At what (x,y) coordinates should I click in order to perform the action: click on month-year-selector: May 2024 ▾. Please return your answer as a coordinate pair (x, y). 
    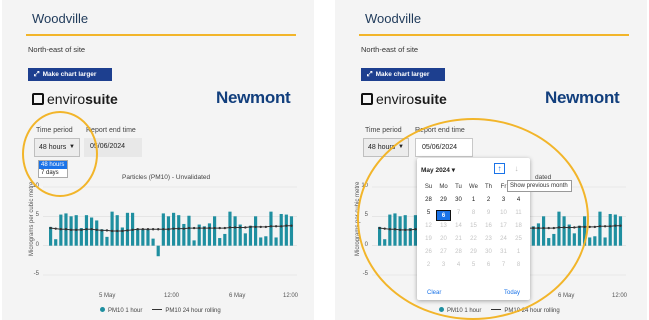
    Looking at the image, I should click on (438, 170).